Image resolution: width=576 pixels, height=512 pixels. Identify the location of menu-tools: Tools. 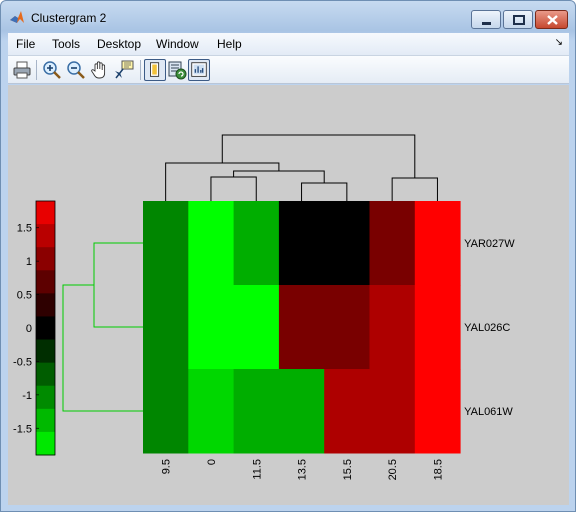
(66, 44).